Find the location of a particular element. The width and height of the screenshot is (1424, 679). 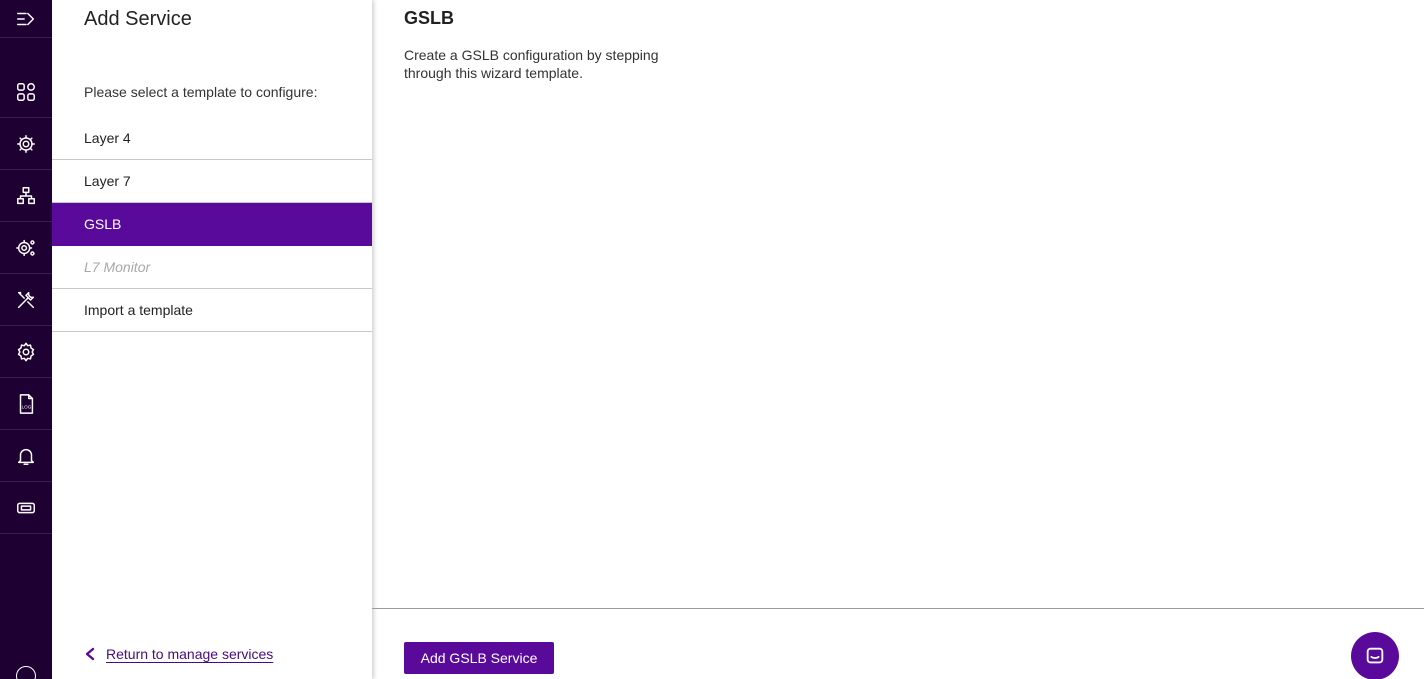

footer-divider is located at coordinates (898, 608).